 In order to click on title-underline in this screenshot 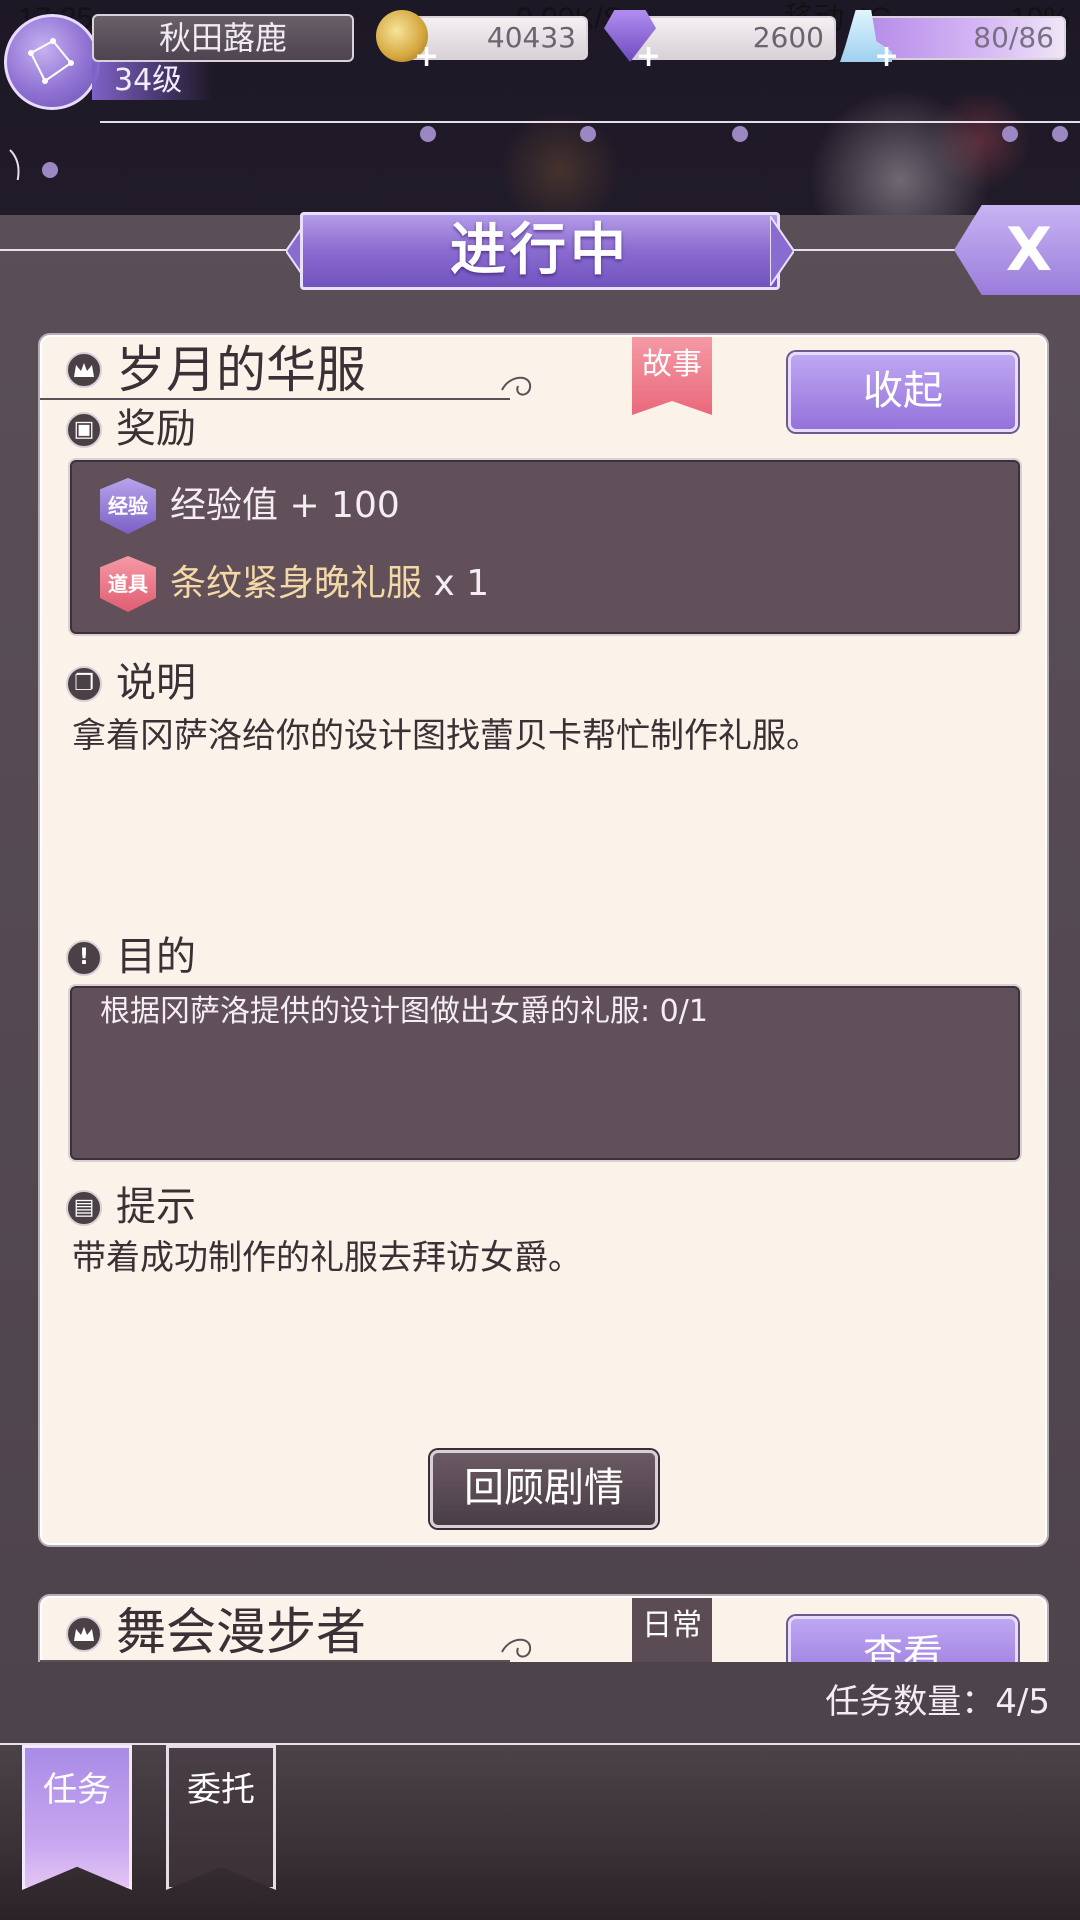, I will do `click(275, 399)`.